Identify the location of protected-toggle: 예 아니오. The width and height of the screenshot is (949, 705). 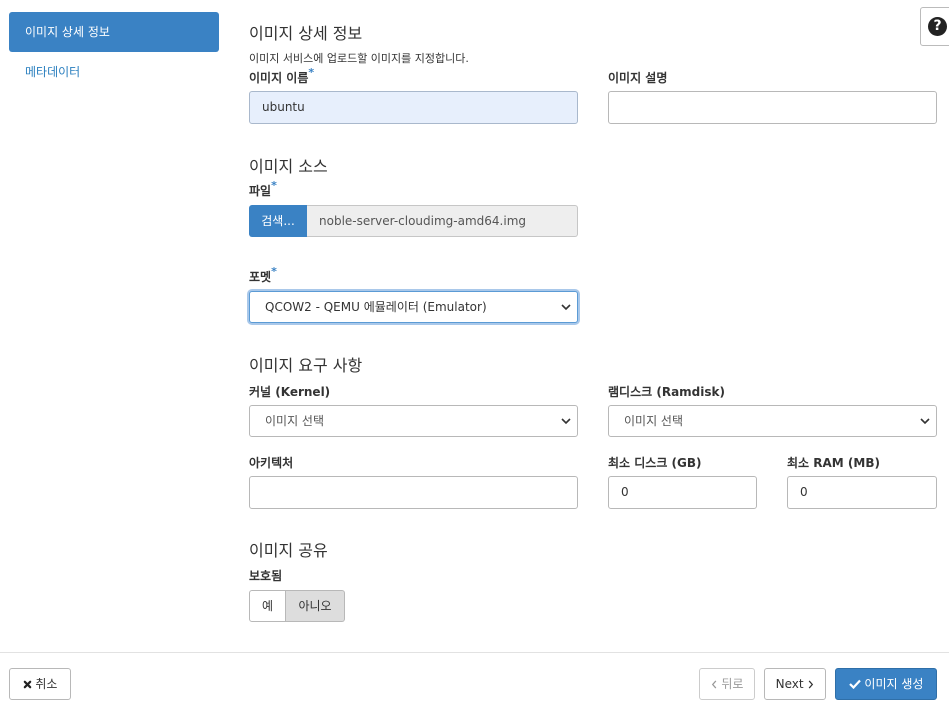
(297, 606).